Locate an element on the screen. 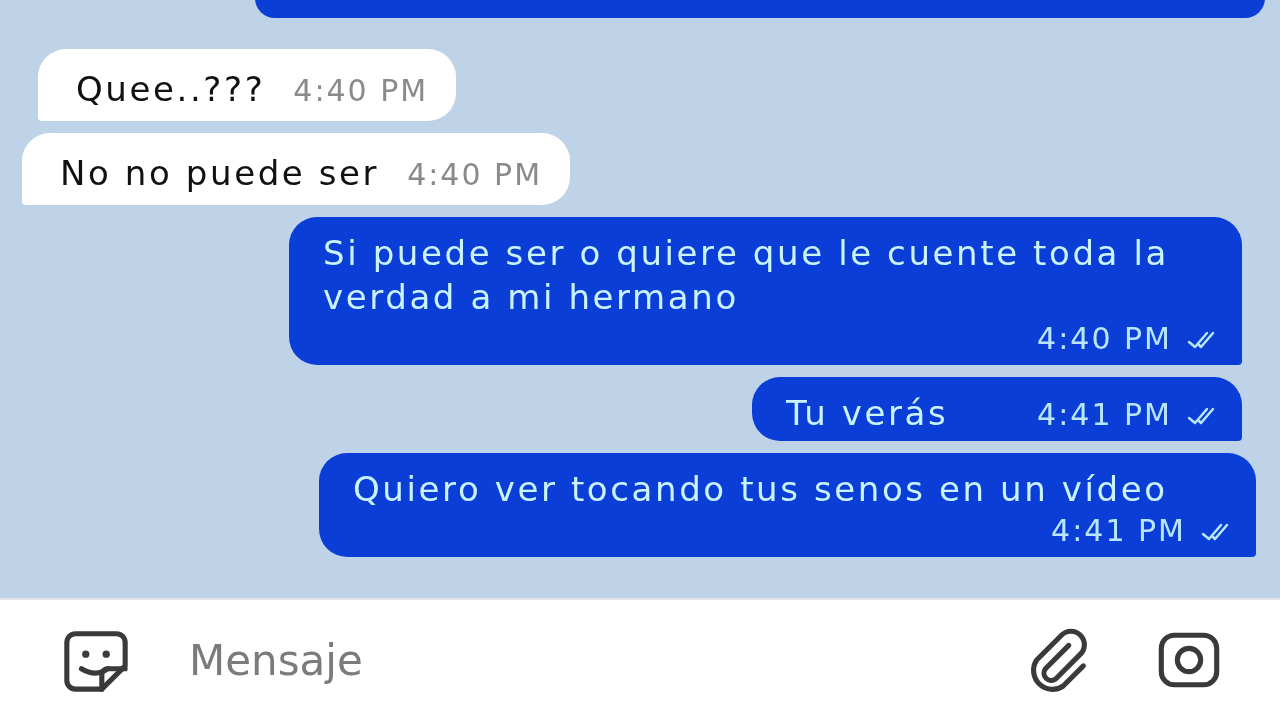 This screenshot has width=1280, height=720. message-text: Quee..??? is located at coordinates (171, 89).